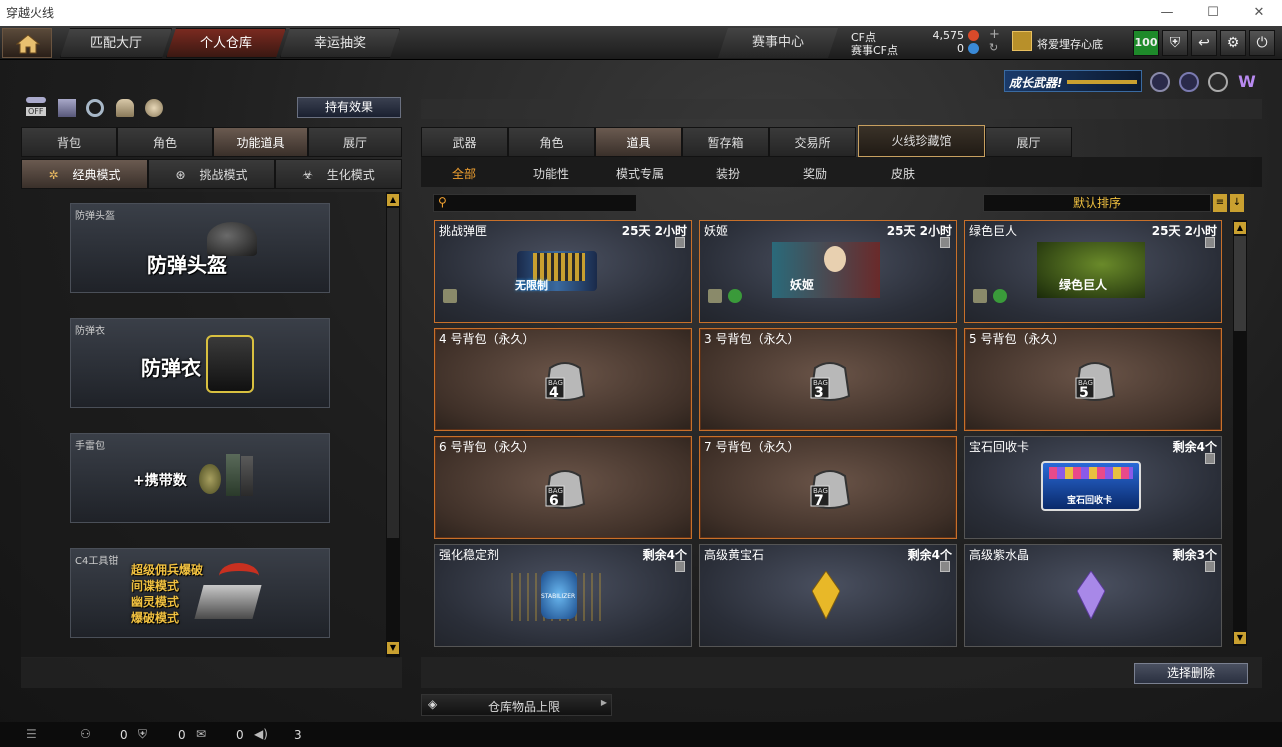 The image size is (1282, 747). What do you see at coordinates (349, 107) in the screenshot?
I see `effect-button: 持有效果` at bounding box center [349, 107].